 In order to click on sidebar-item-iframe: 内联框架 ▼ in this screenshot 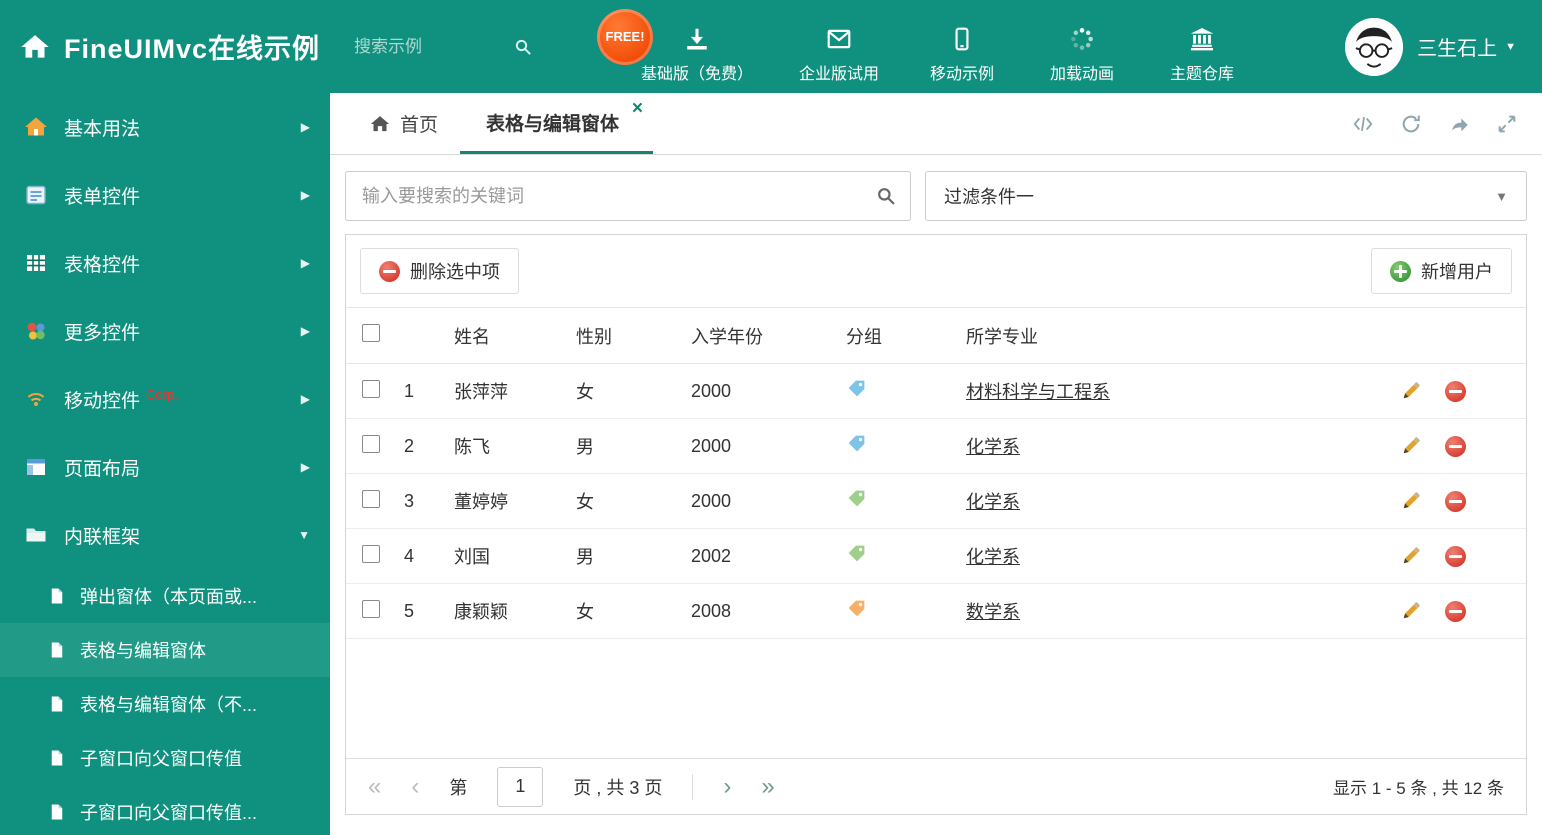, I will do `click(165, 535)`.